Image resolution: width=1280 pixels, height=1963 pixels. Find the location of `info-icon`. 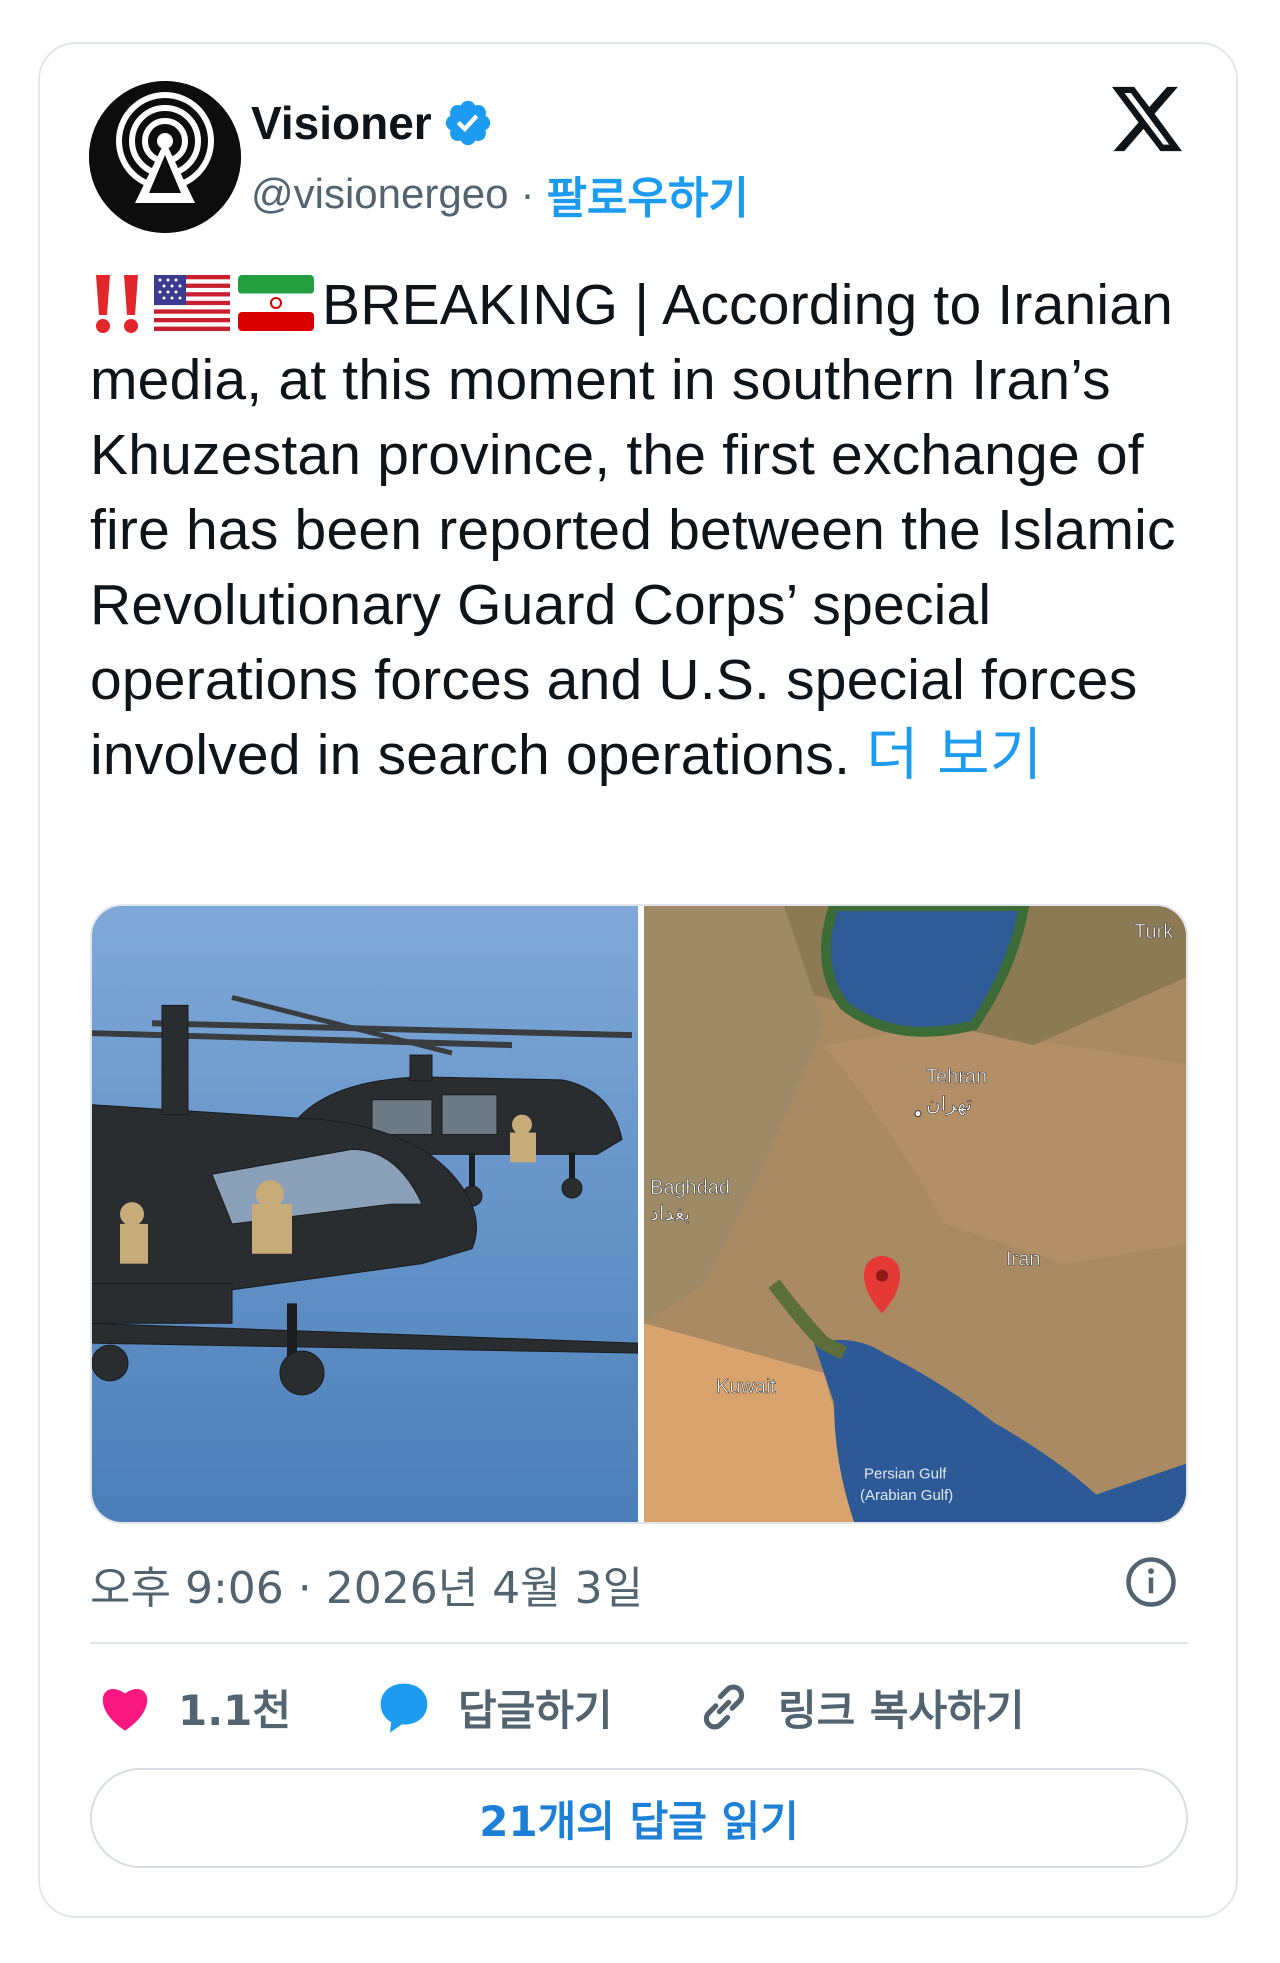

info-icon is located at coordinates (1151, 1582).